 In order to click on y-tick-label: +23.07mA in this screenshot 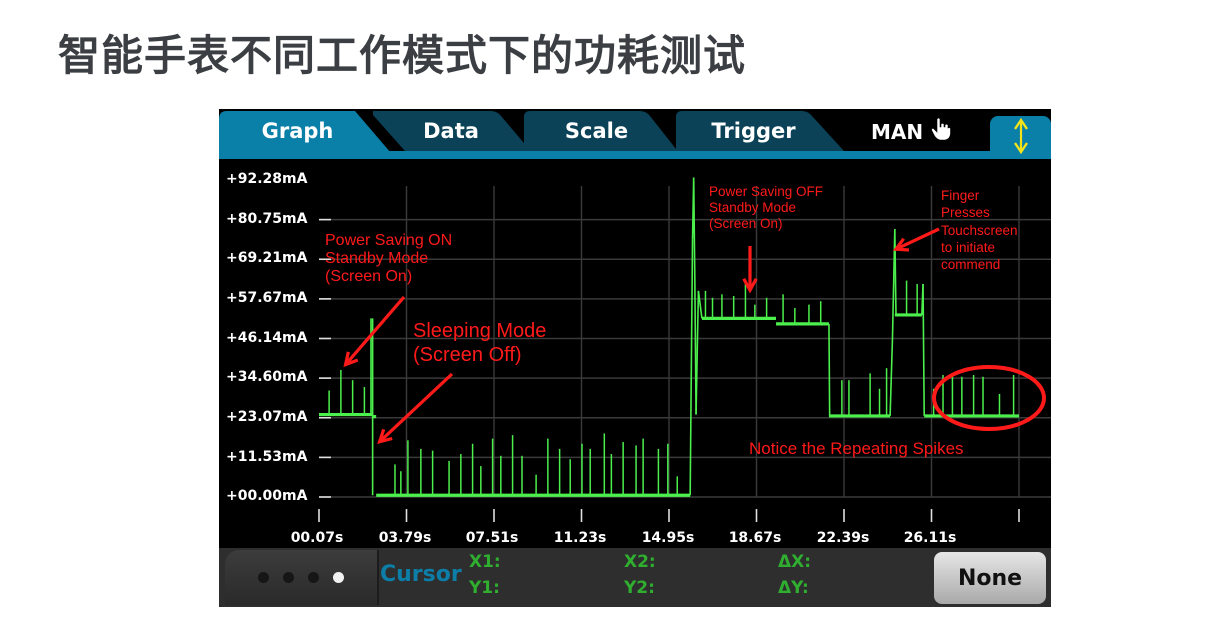, I will do `click(267, 417)`.